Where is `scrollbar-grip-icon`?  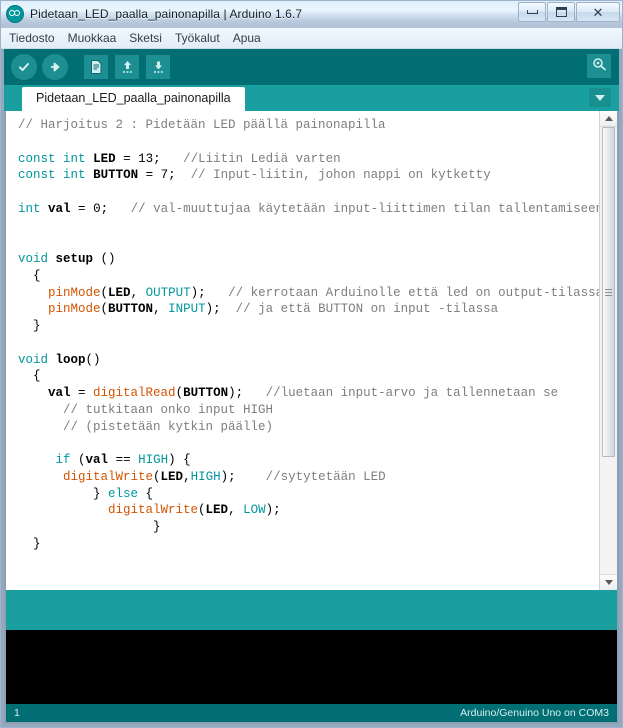 scrollbar-grip-icon is located at coordinates (608, 292).